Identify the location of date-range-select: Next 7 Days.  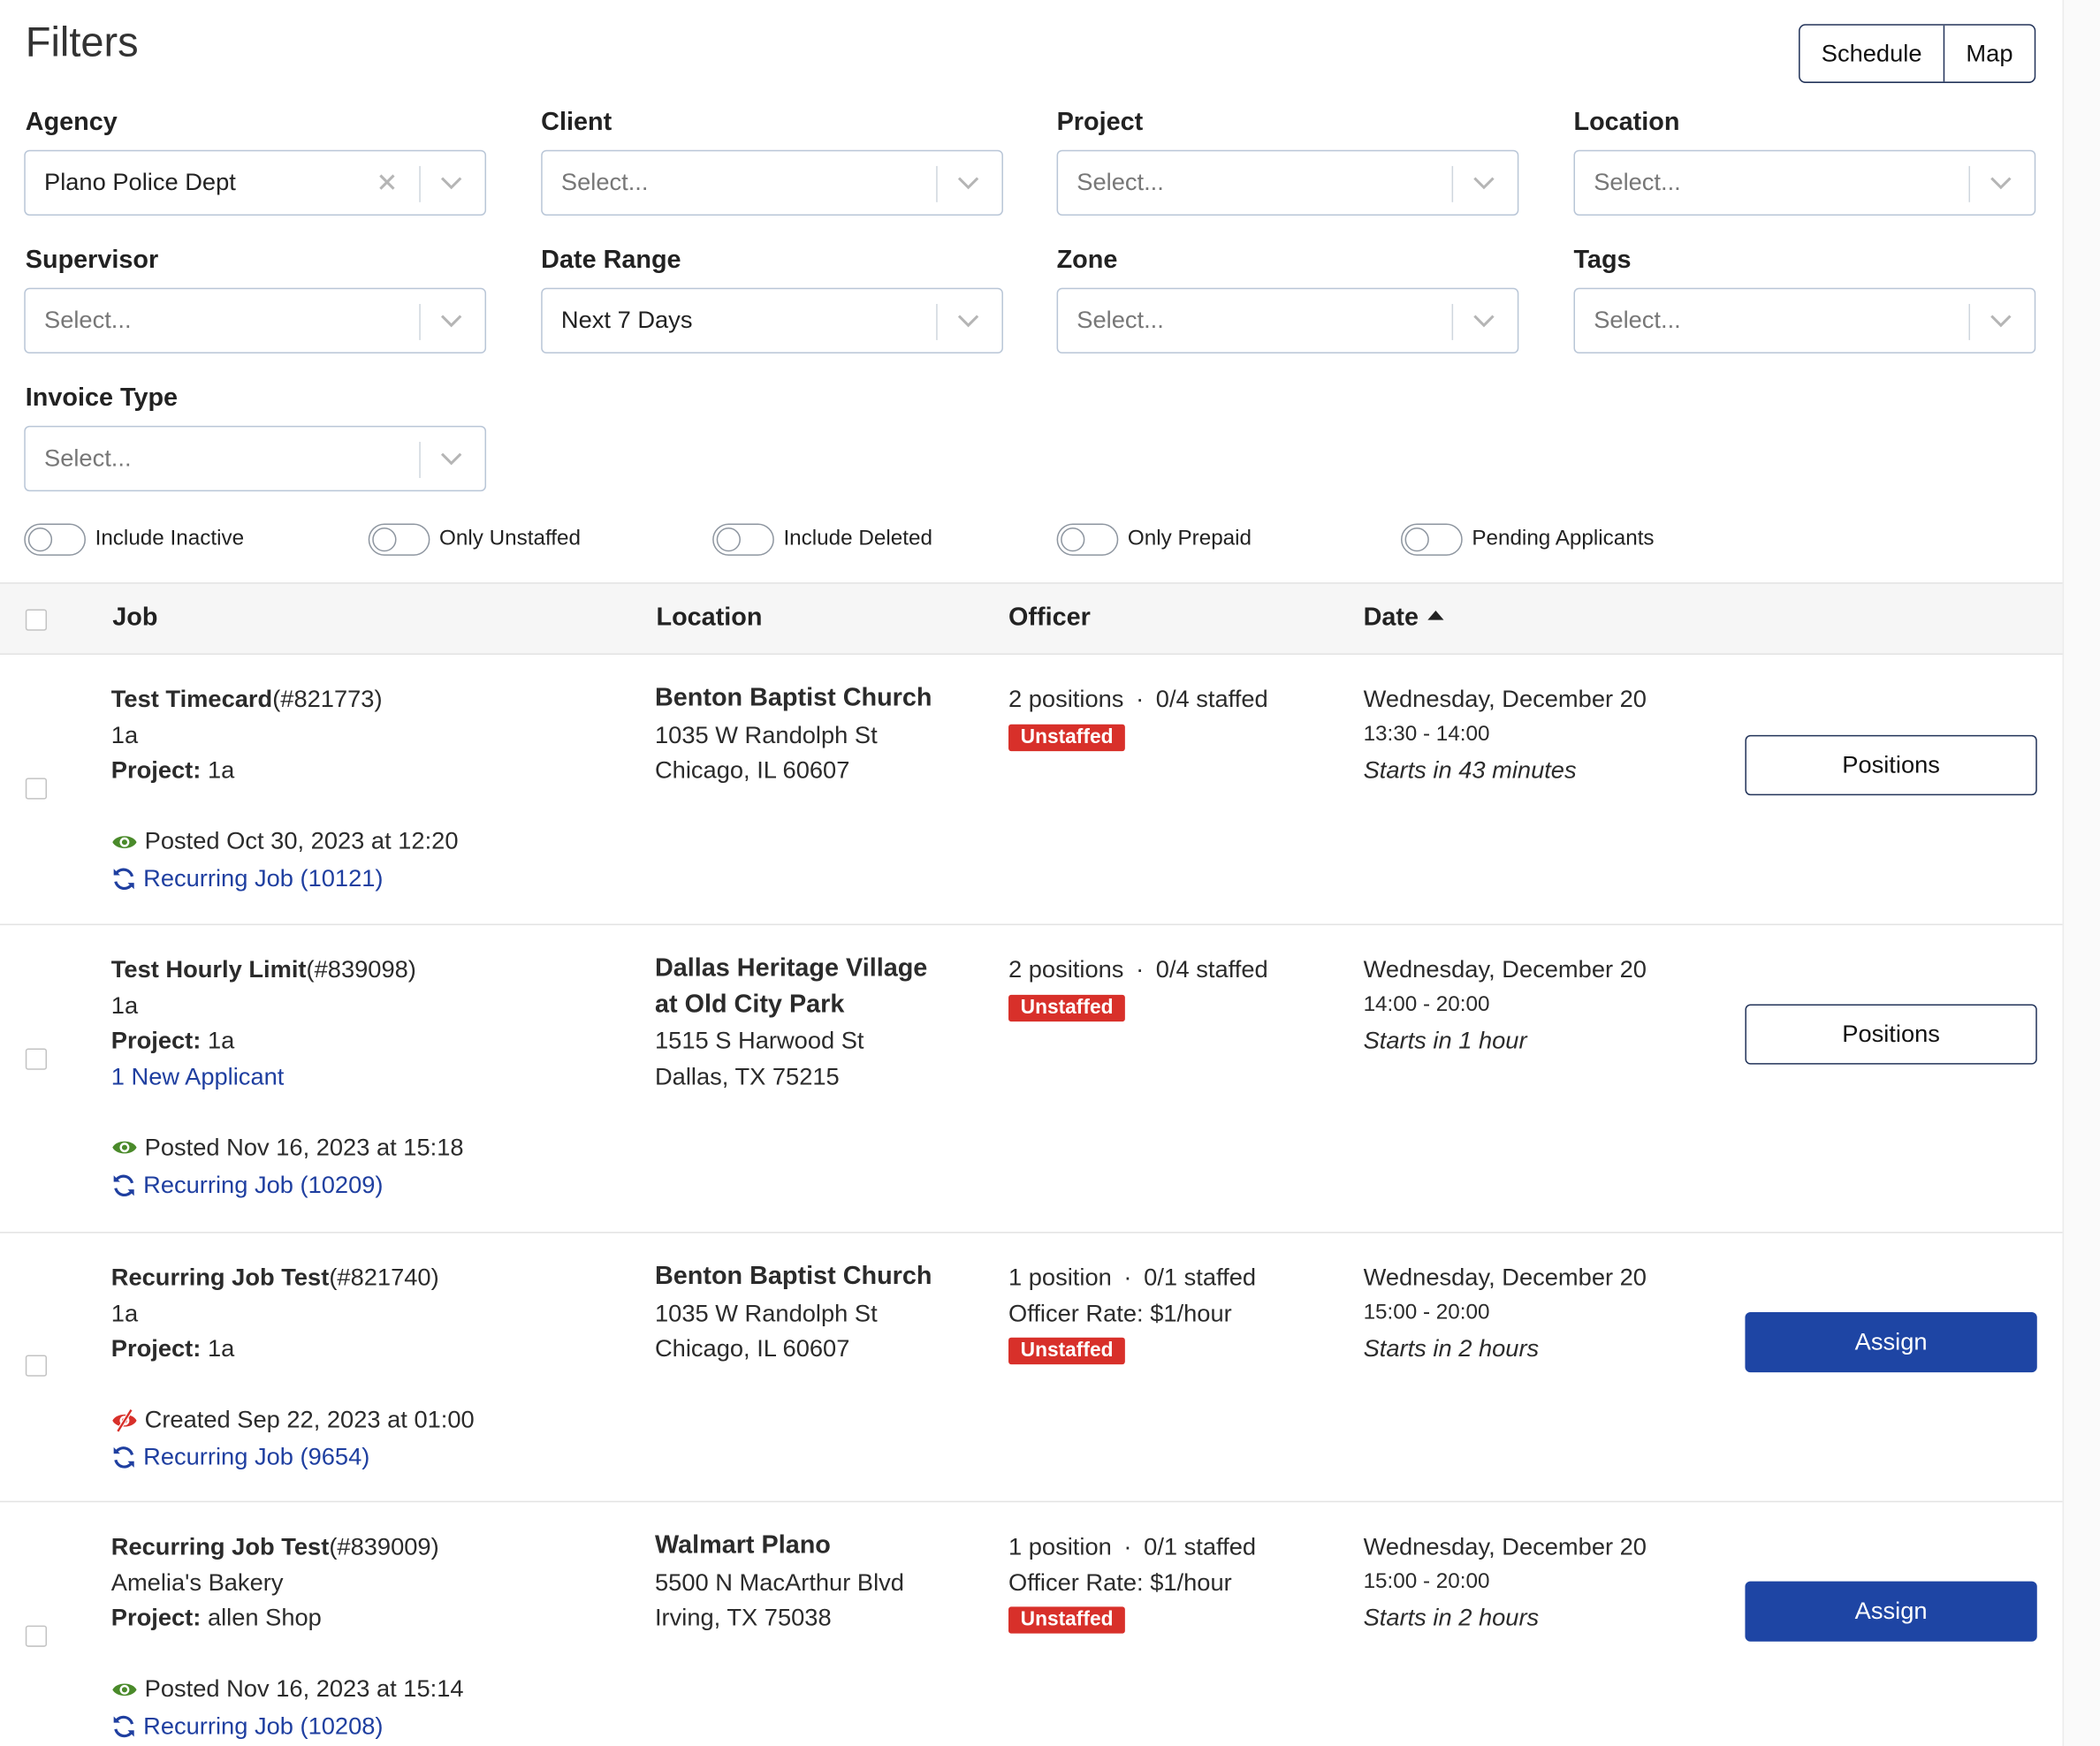
(772, 320).